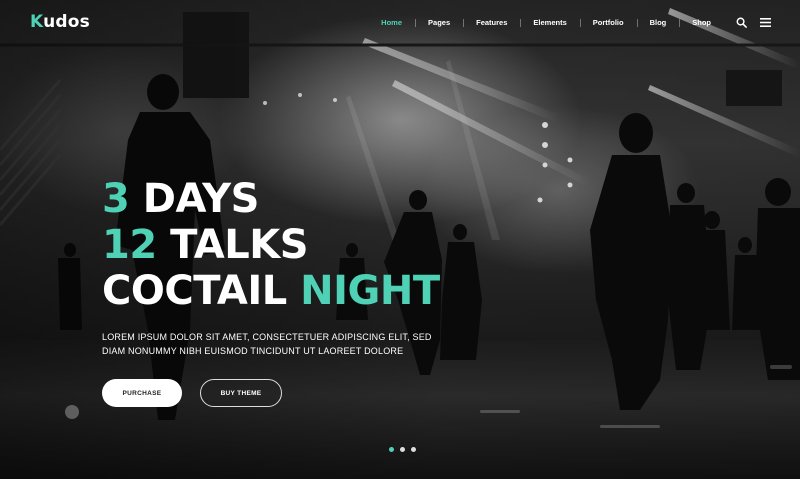  I want to click on slider-pagination, so click(402, 449).